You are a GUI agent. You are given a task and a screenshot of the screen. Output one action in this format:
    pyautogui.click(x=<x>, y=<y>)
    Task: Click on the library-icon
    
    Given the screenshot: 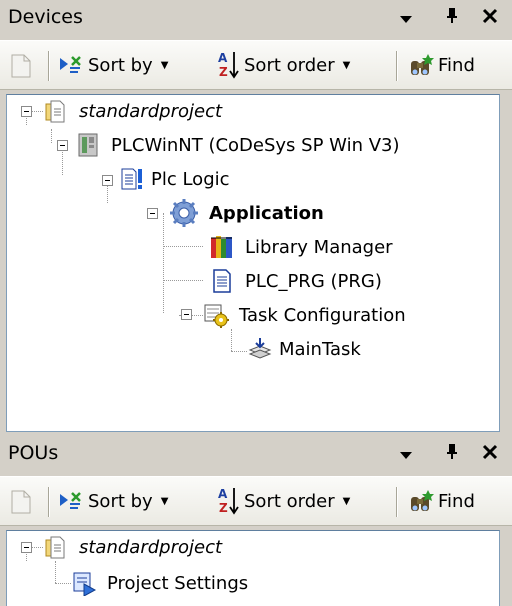 What is the action you would take?
    pyautogui.click(x=222, y=247)
    